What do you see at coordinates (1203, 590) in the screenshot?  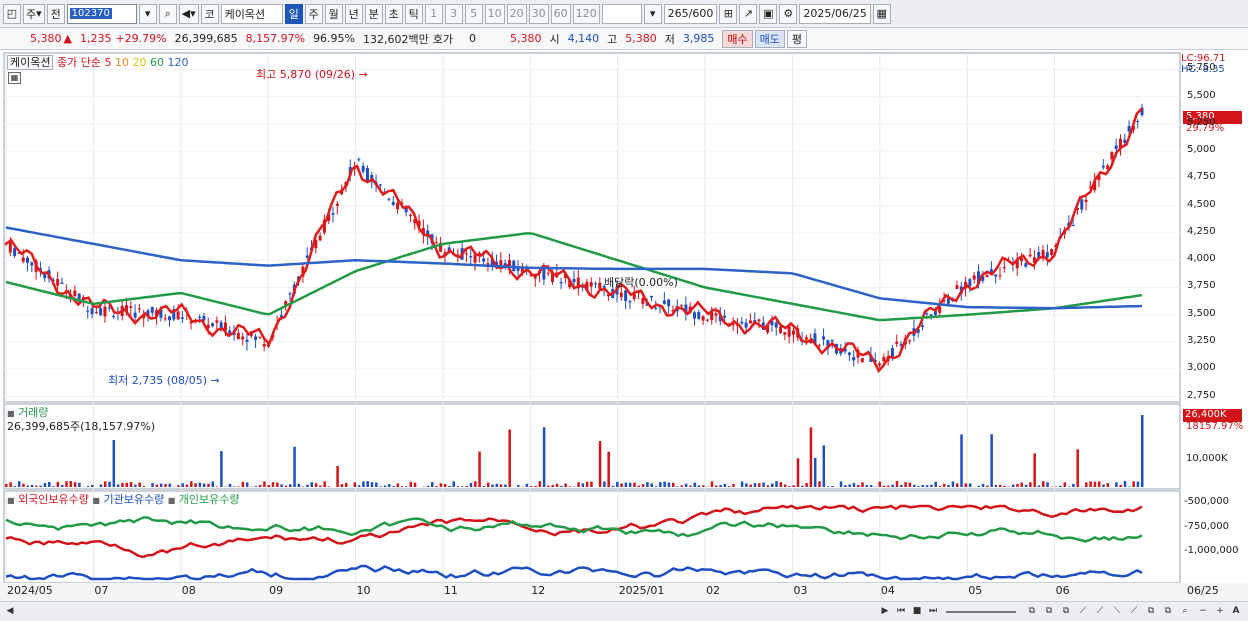 I see `x-tick-label: 06/25` at bounding box center [1203, 590].